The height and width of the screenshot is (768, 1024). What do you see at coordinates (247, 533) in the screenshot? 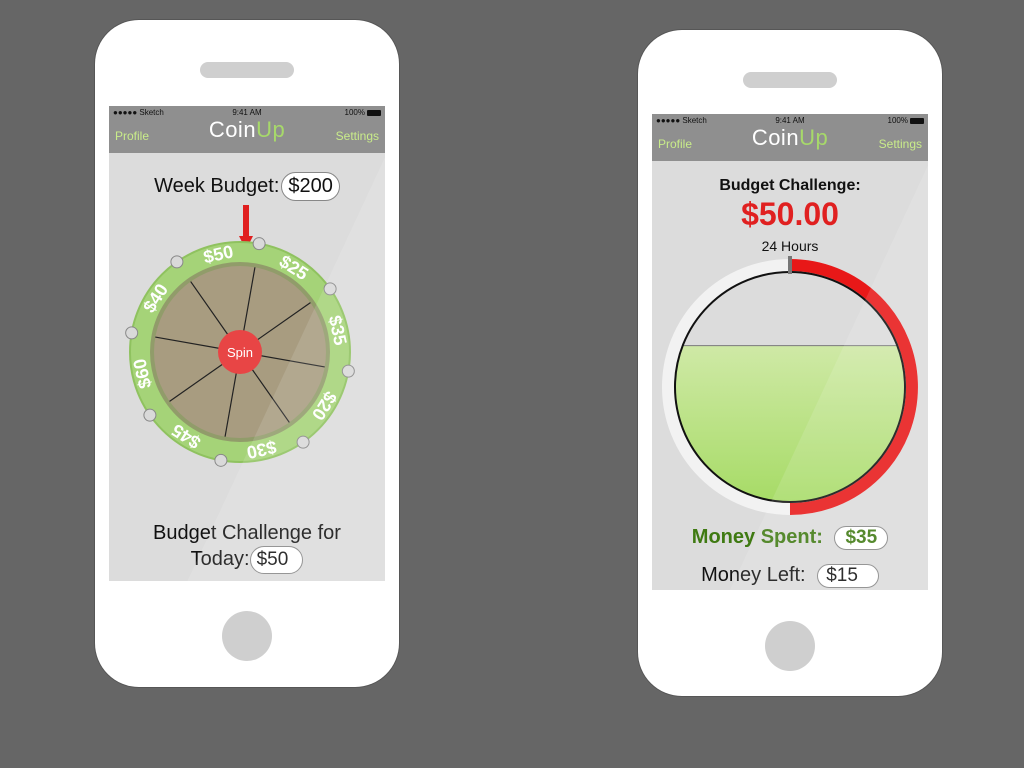
I see `challenge-today-label-line1: Budget Challenge for` at bounding box center [247, 533].